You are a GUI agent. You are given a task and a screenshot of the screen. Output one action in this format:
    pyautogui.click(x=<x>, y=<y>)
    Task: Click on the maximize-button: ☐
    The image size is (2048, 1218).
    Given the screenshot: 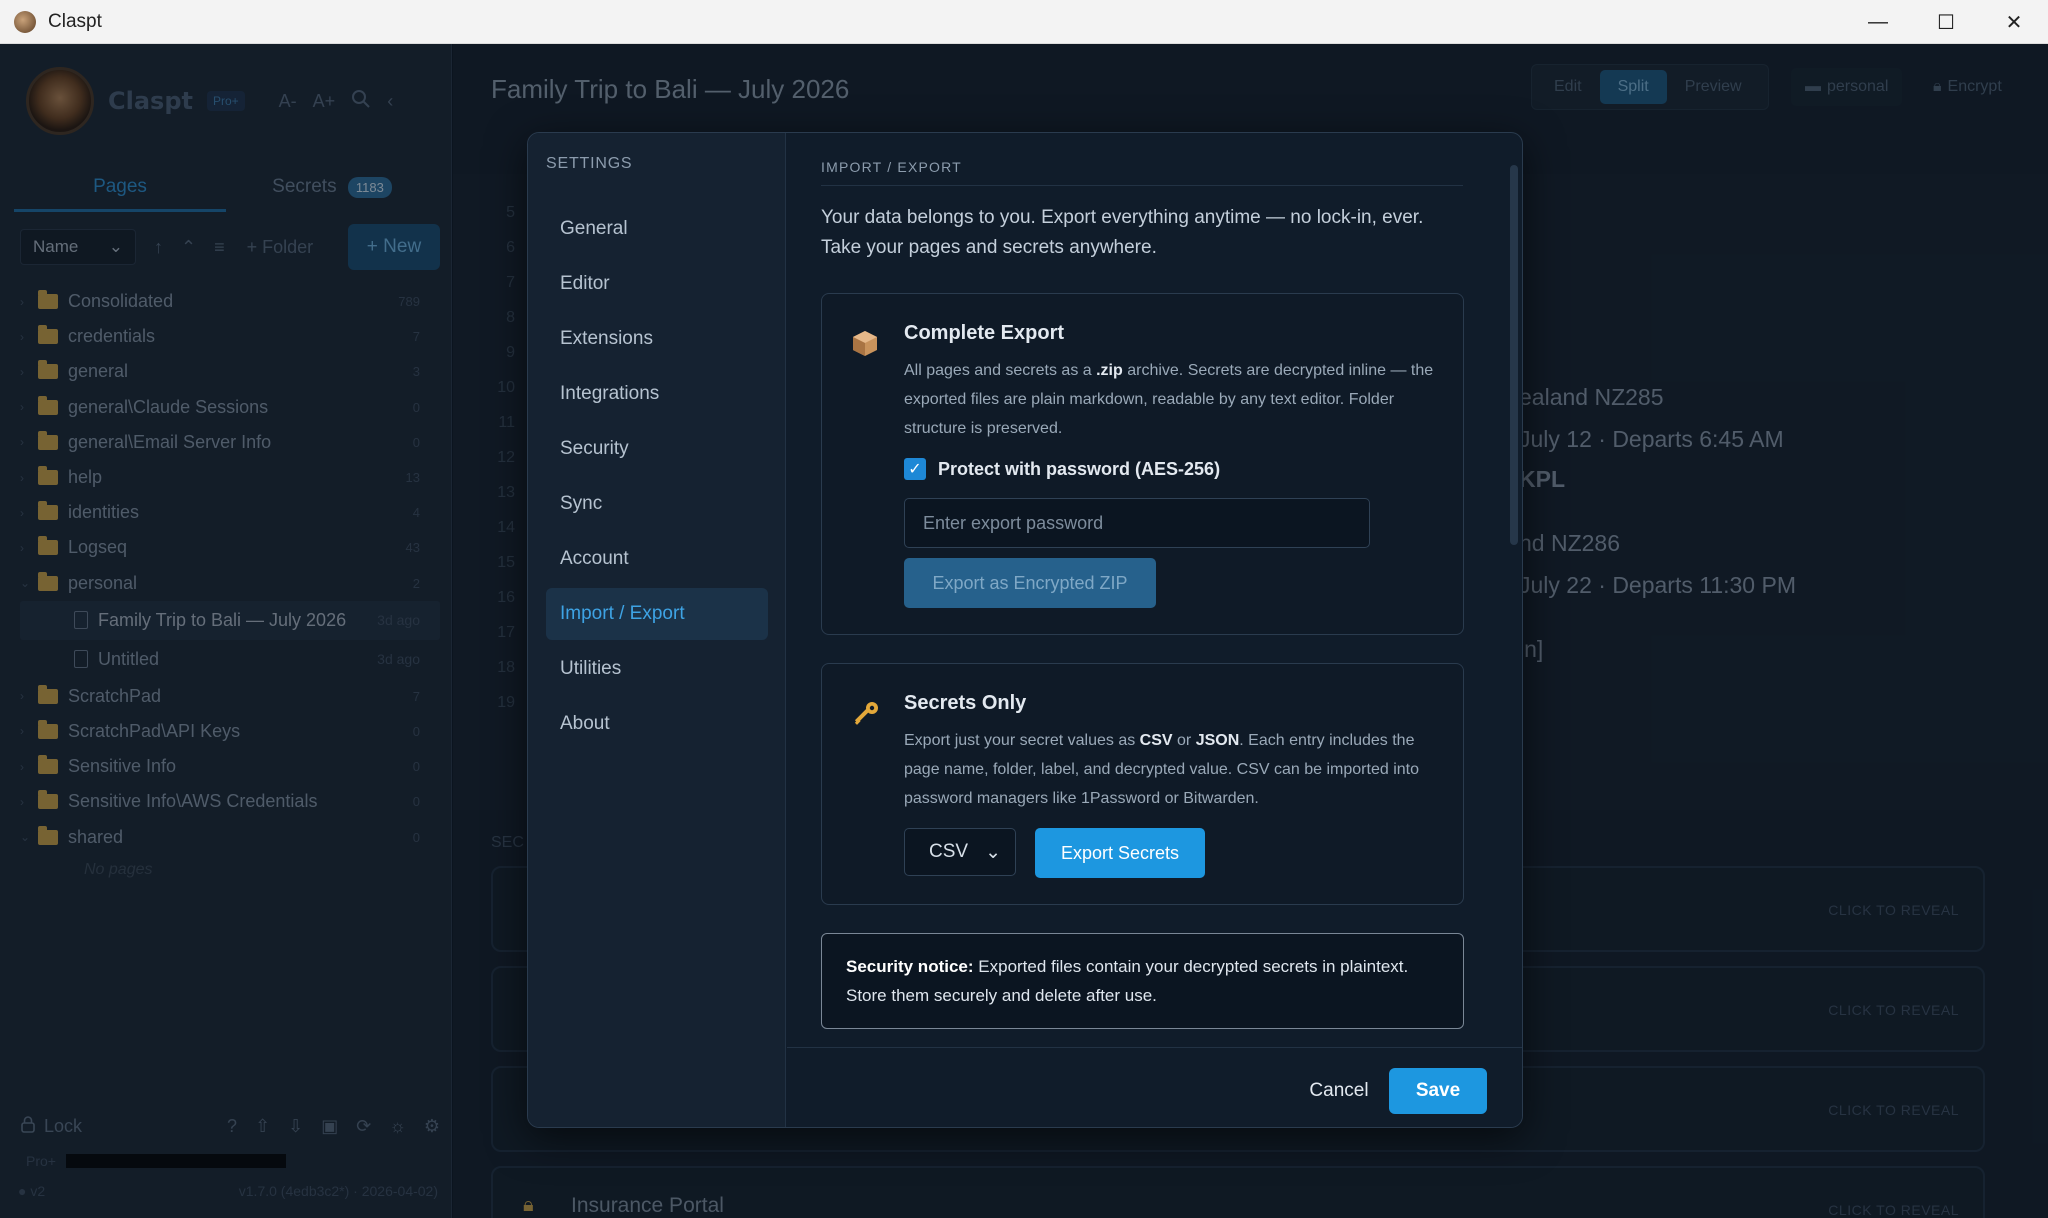 What is the action you would take?
    pyautogui.click(x=1946, y=22)
    